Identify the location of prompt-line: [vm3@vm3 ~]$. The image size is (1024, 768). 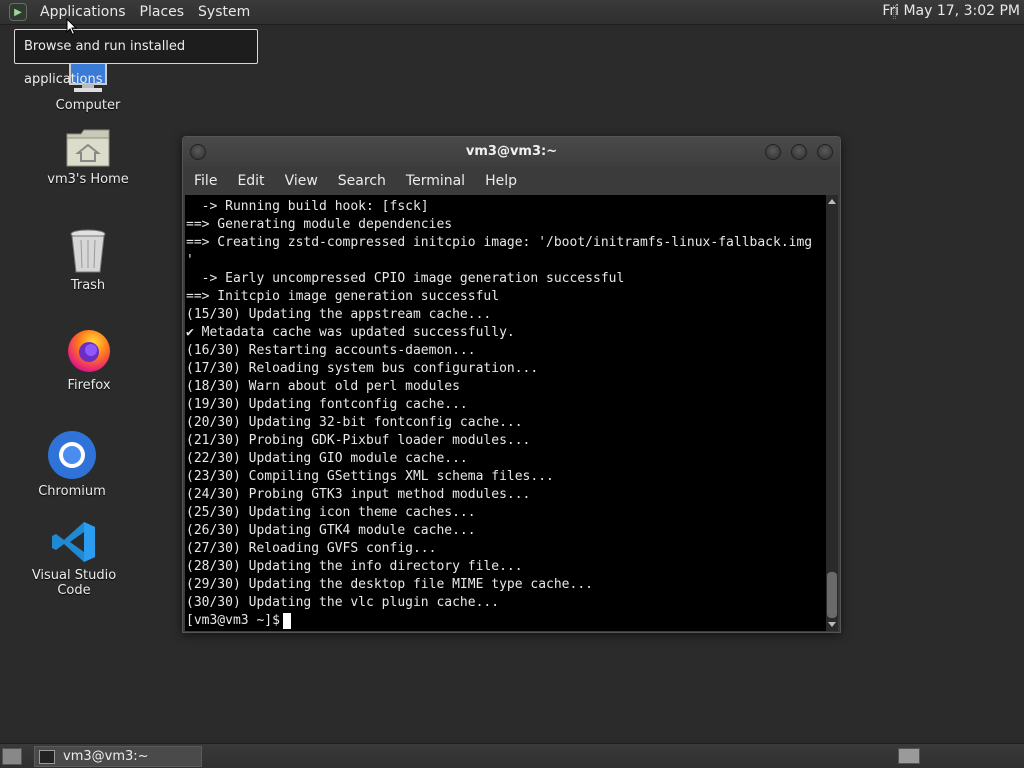
(506, 621).